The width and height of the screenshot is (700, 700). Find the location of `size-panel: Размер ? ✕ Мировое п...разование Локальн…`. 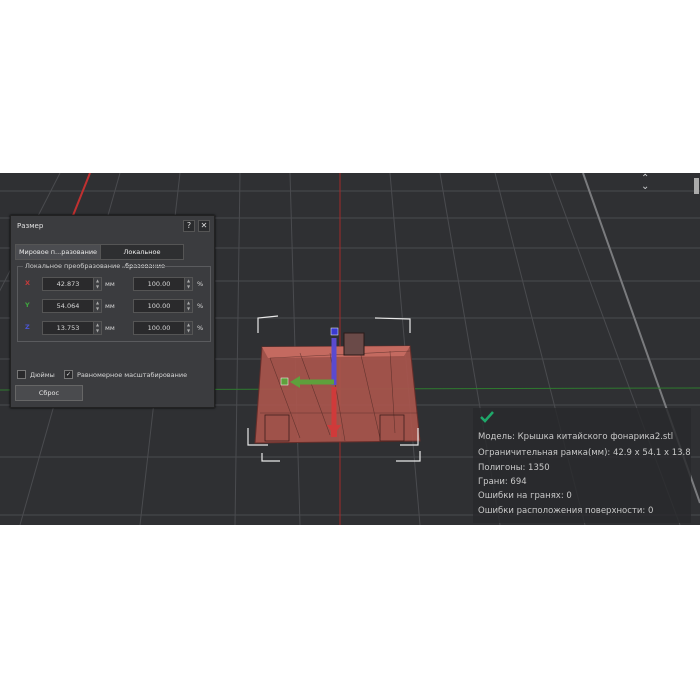

size-panel: Размер ? ✕ Мировое п...разование Локальн… is located at coordinates (112, 311).